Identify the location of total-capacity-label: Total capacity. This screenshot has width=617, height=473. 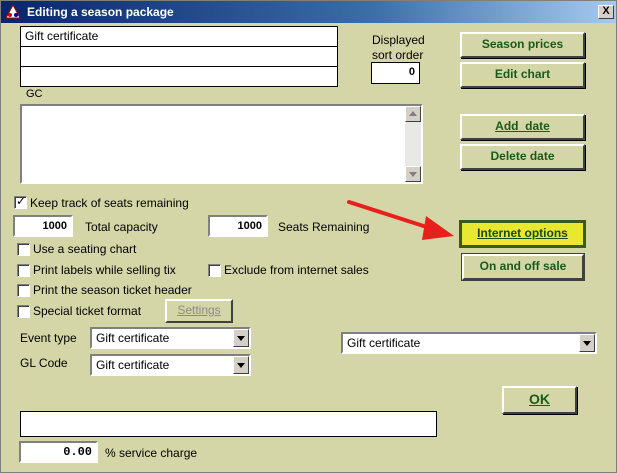
(121, 227).